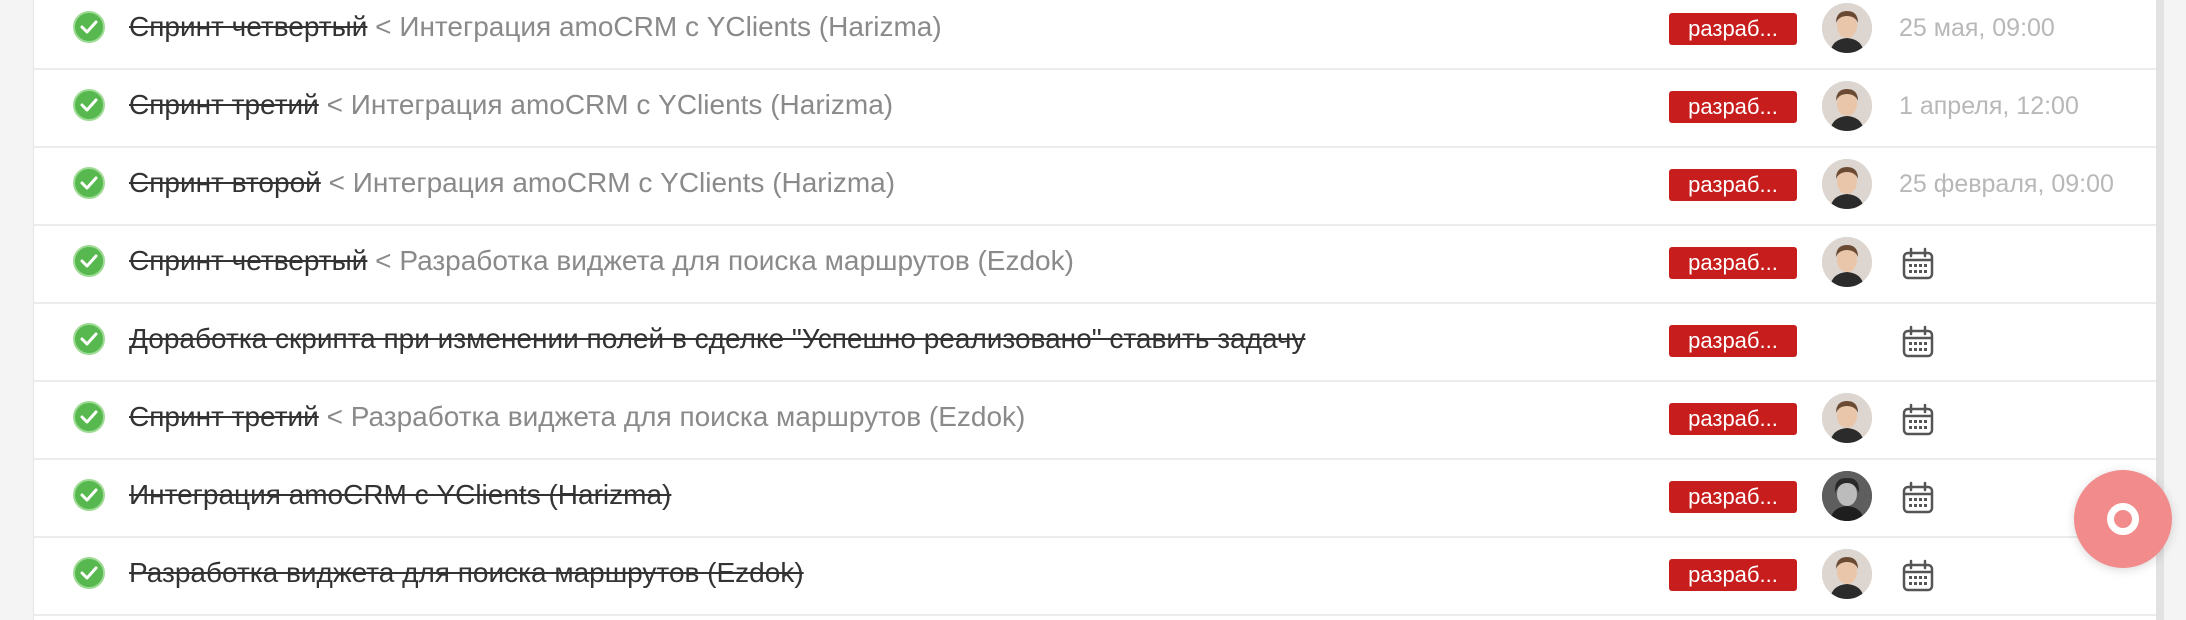  What do you see at coordinates (225, 182) in the screenshot?
I see `task-name: Спринт второй` at bounding box center [225, 182].